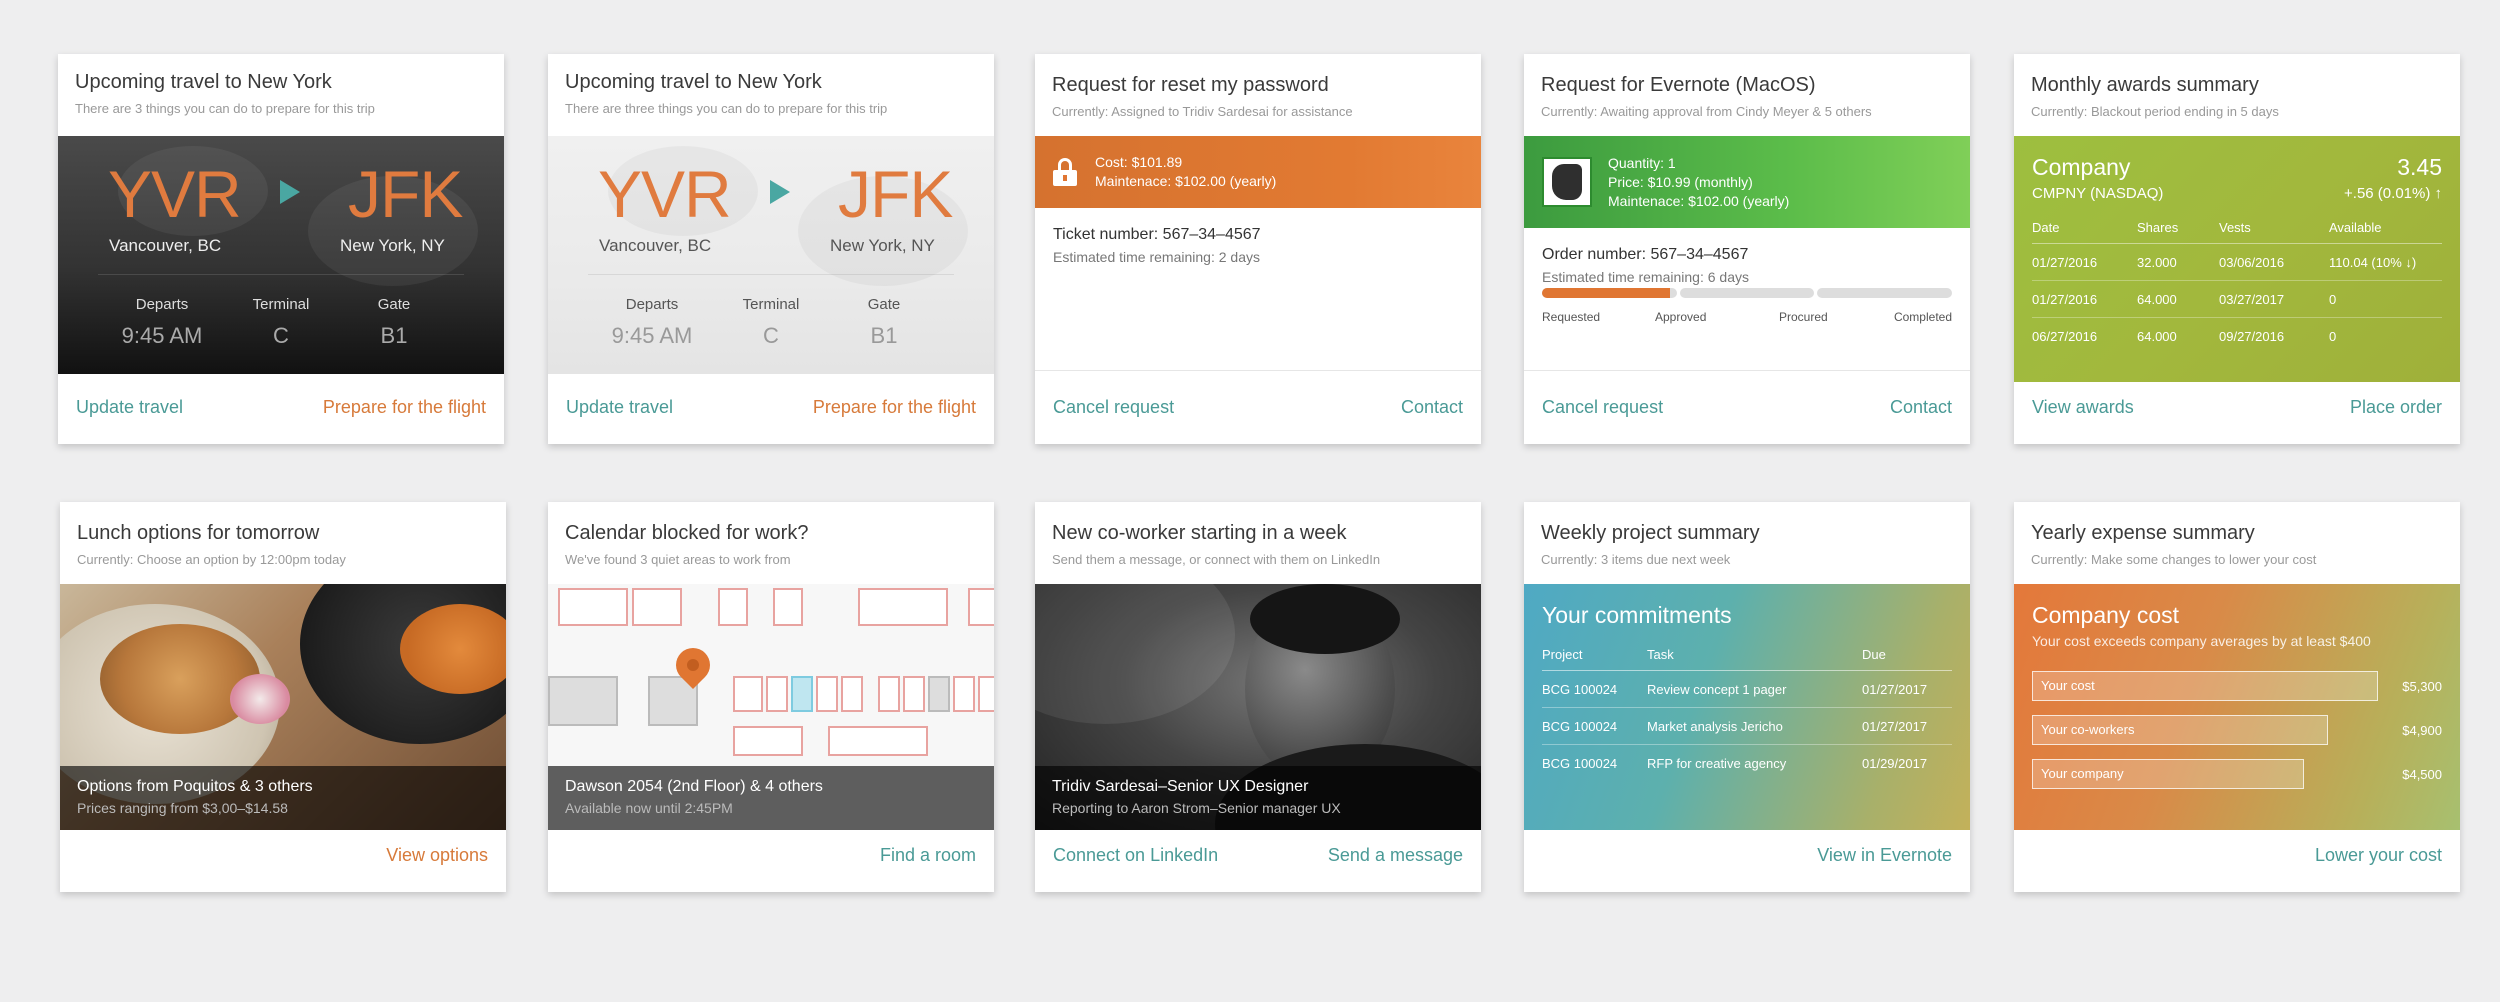 This screenshot has width=2500, height=1002. What do you see at coordinates (678, 559) in the screenshot?
I see `card-subtitle: We've found 3 quiet areas to work from` at bounding box center [678, 559].